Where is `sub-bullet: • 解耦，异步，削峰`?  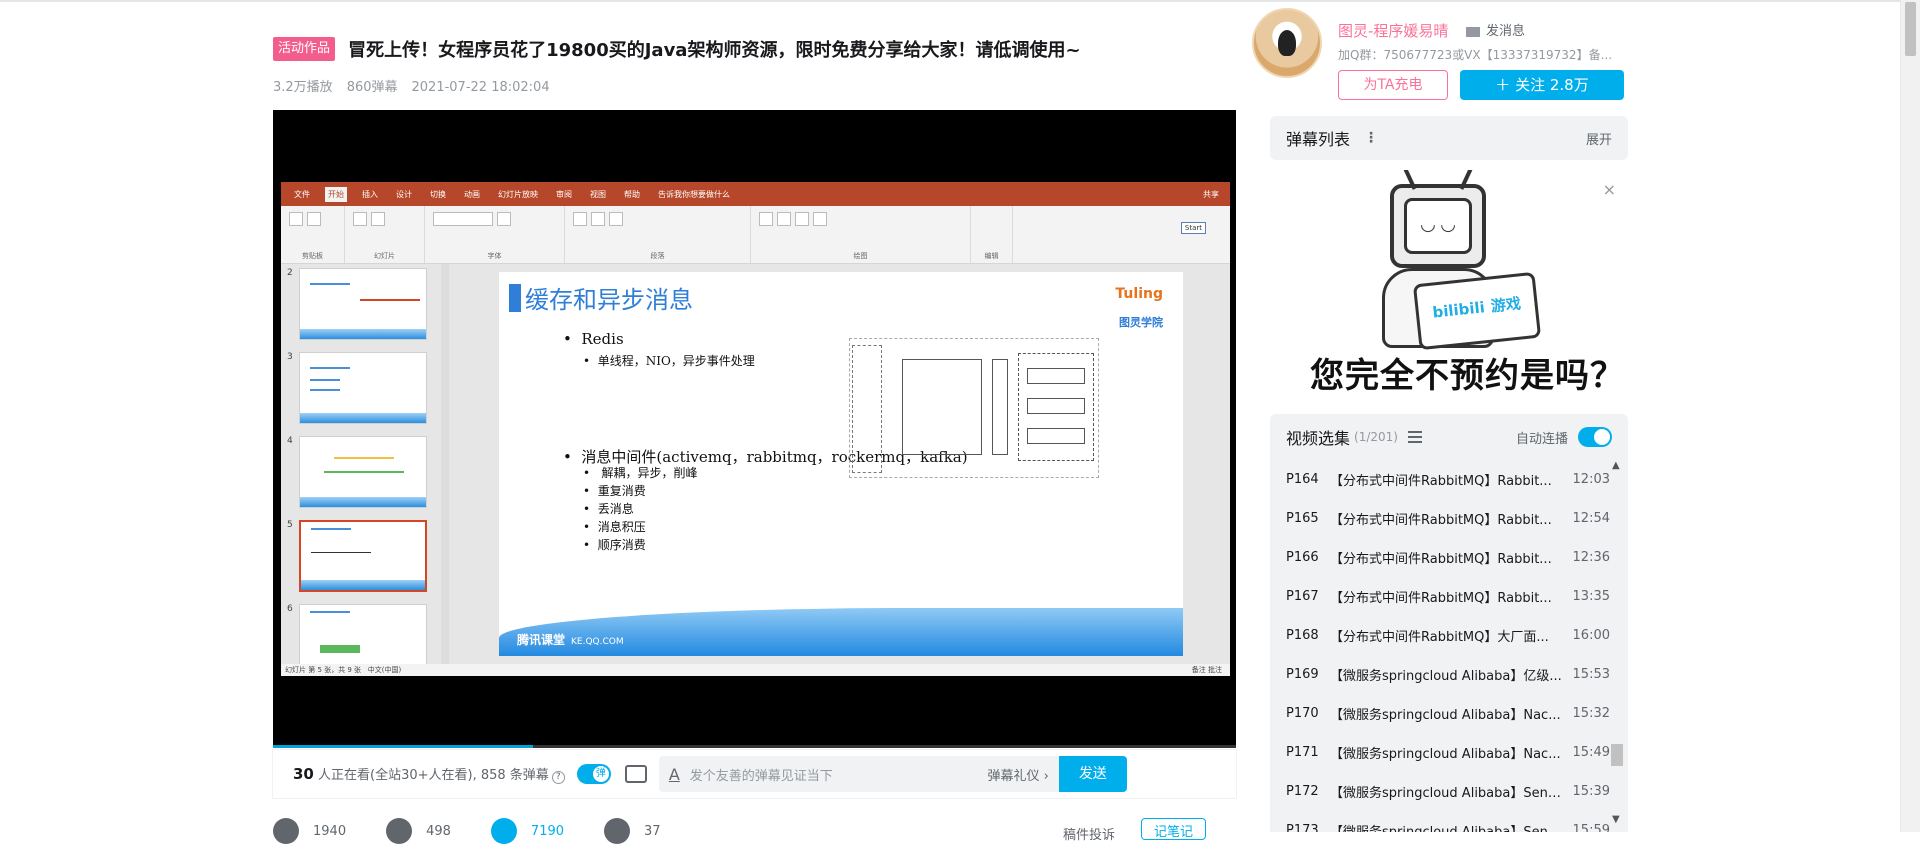
sub-bullet: • 解耦，异步，削峰 is located at coordinates (640, 473).